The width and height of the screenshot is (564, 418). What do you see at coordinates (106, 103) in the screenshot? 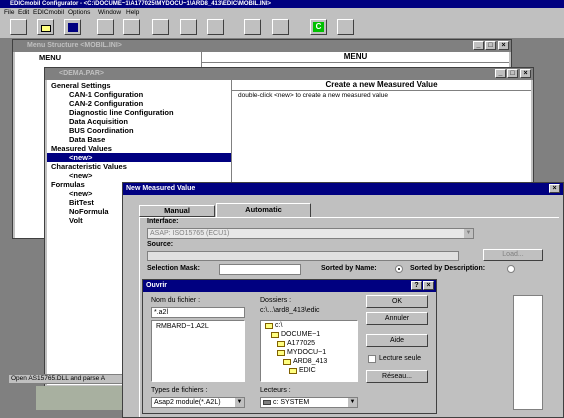
I see `tree-item-can2: CAN-2 Configuration` at bounding box center [106, 103].